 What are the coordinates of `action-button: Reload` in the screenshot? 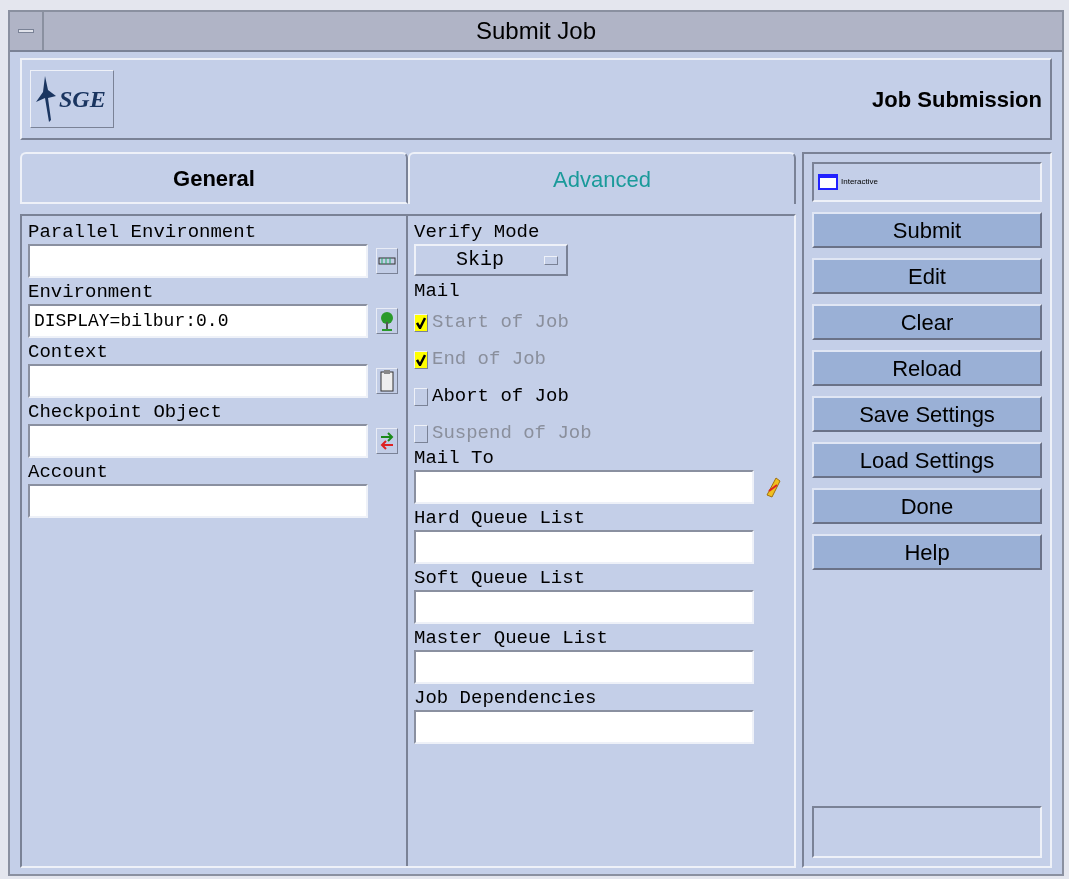 It's located at (927, 368).